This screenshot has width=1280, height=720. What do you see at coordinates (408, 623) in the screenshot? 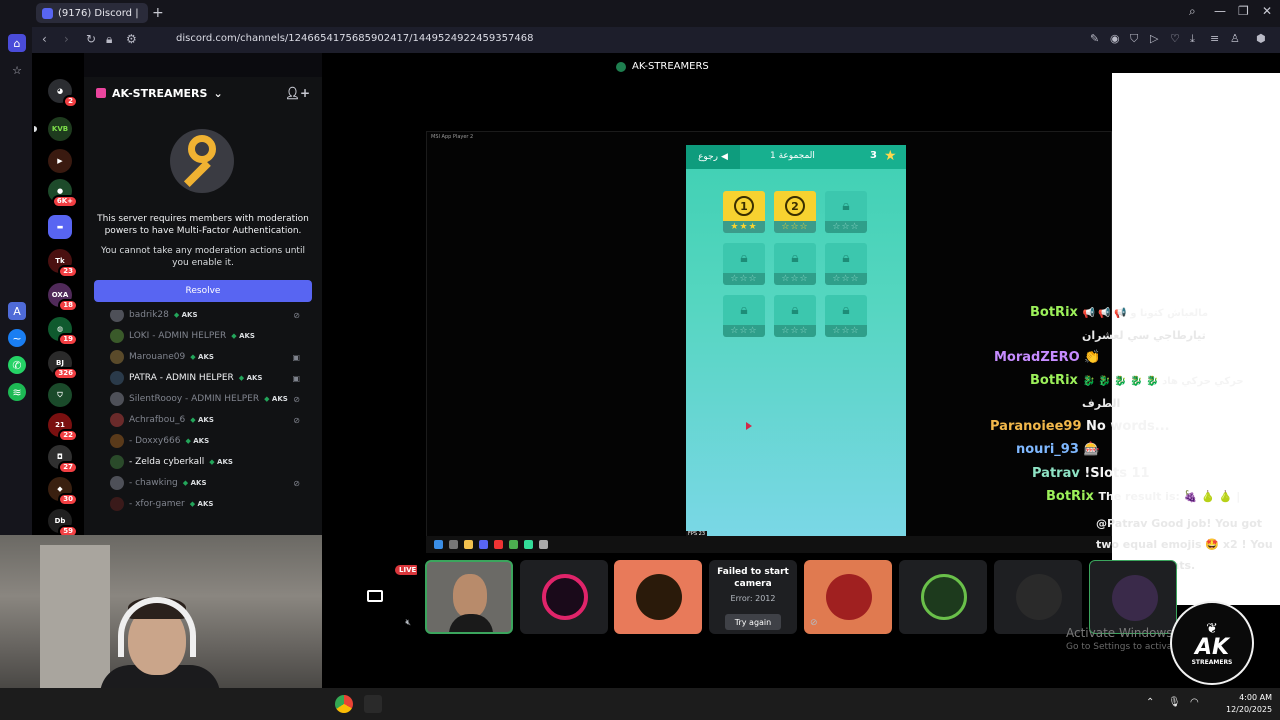
I see `speaker-mute-icon: 🔇︎` at bounding box center [408, 623].